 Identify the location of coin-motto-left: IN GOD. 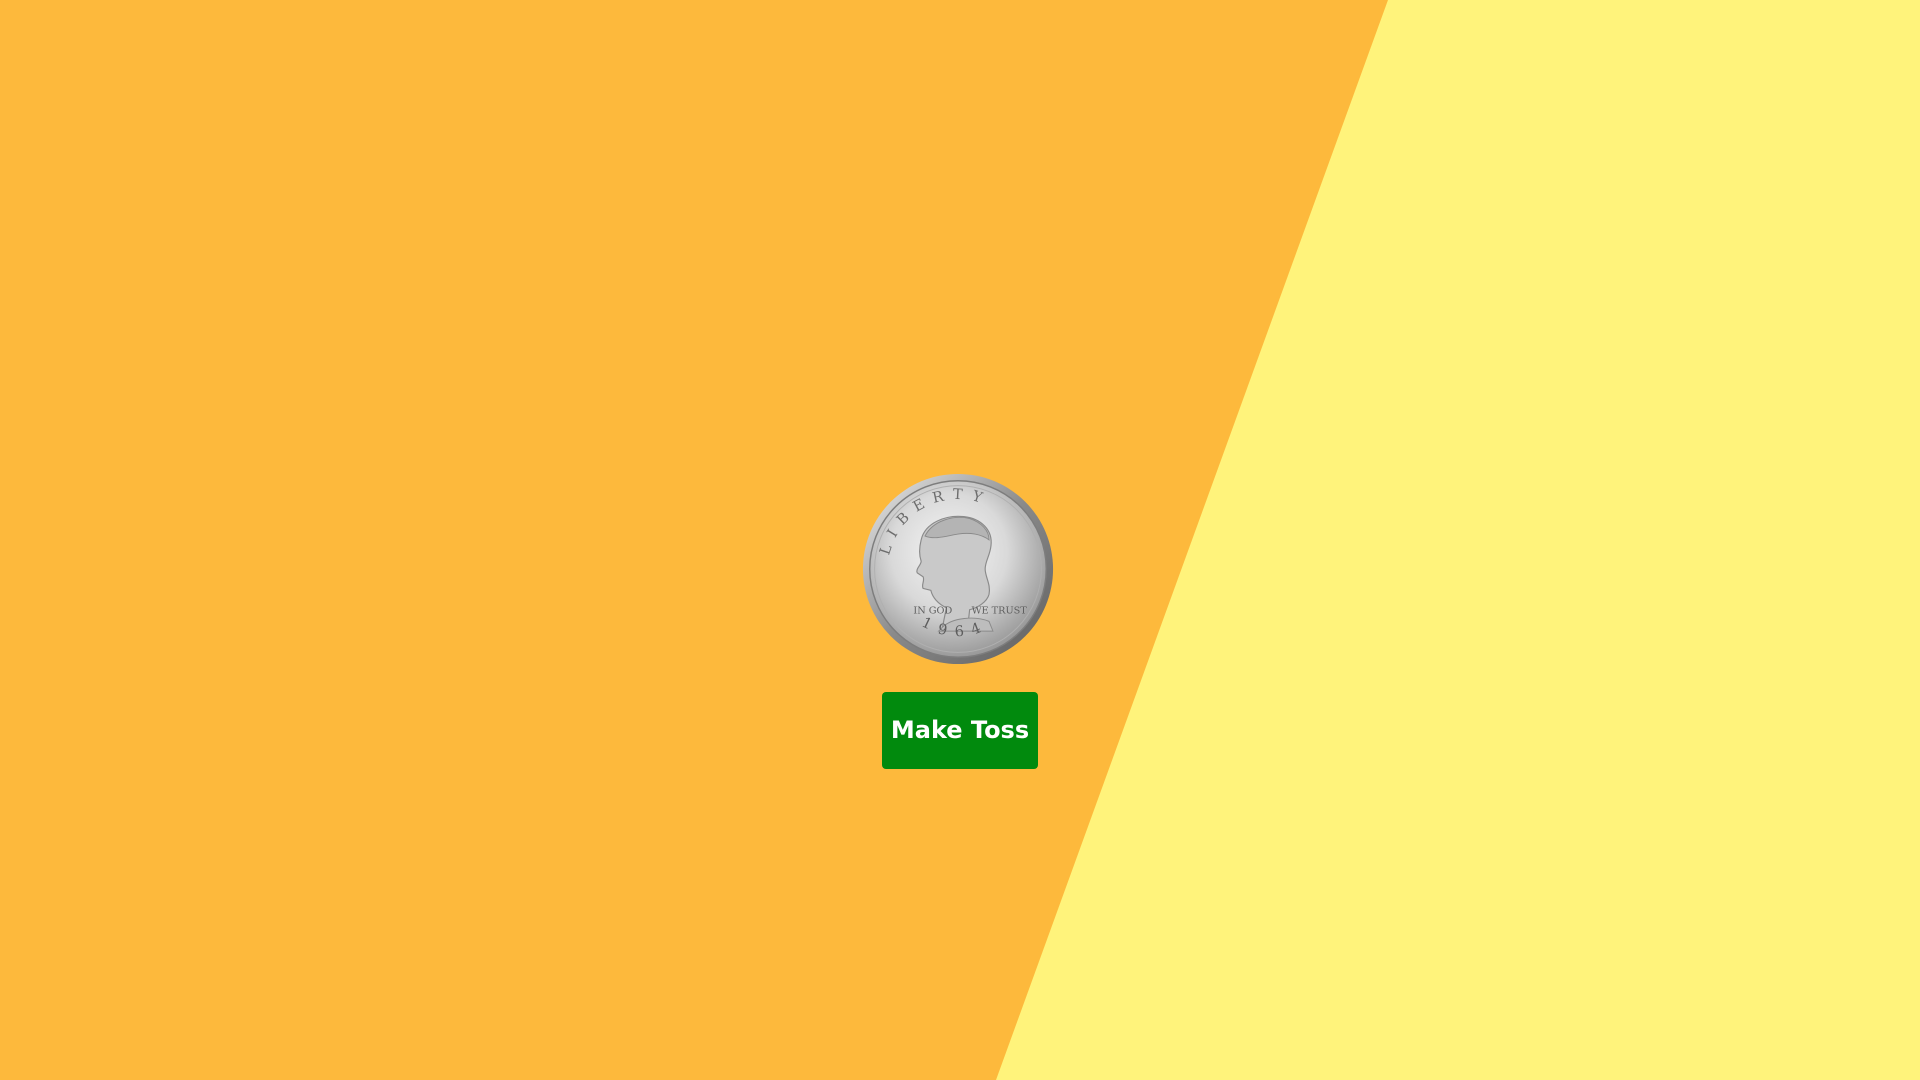
(932, 611).